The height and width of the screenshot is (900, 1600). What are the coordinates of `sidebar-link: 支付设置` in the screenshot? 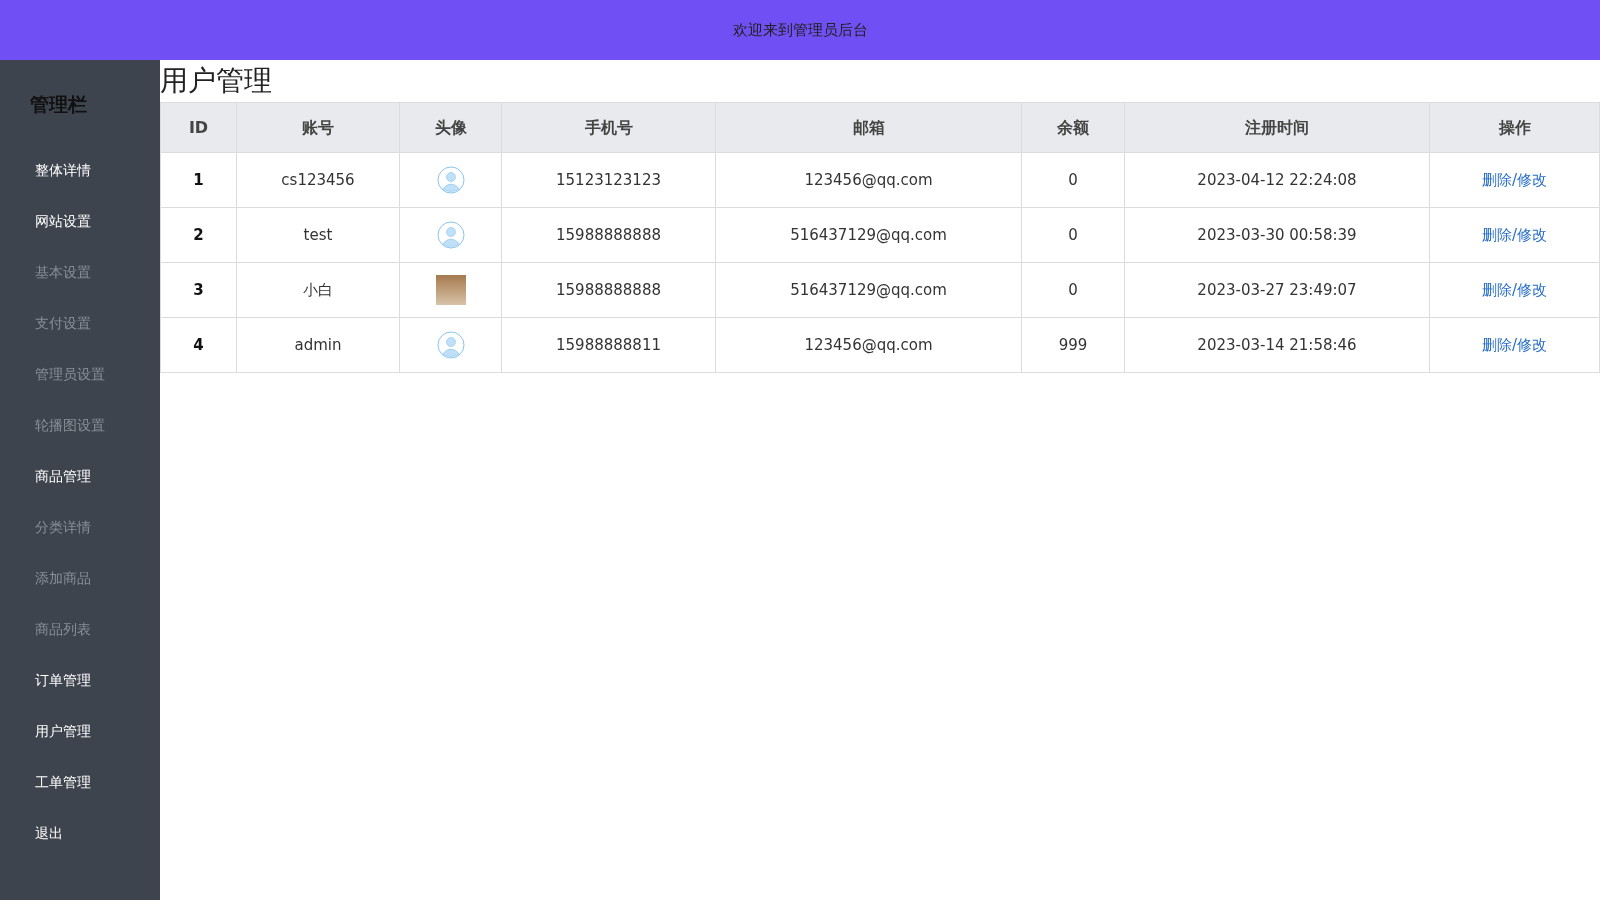 It's located at (63, 323).